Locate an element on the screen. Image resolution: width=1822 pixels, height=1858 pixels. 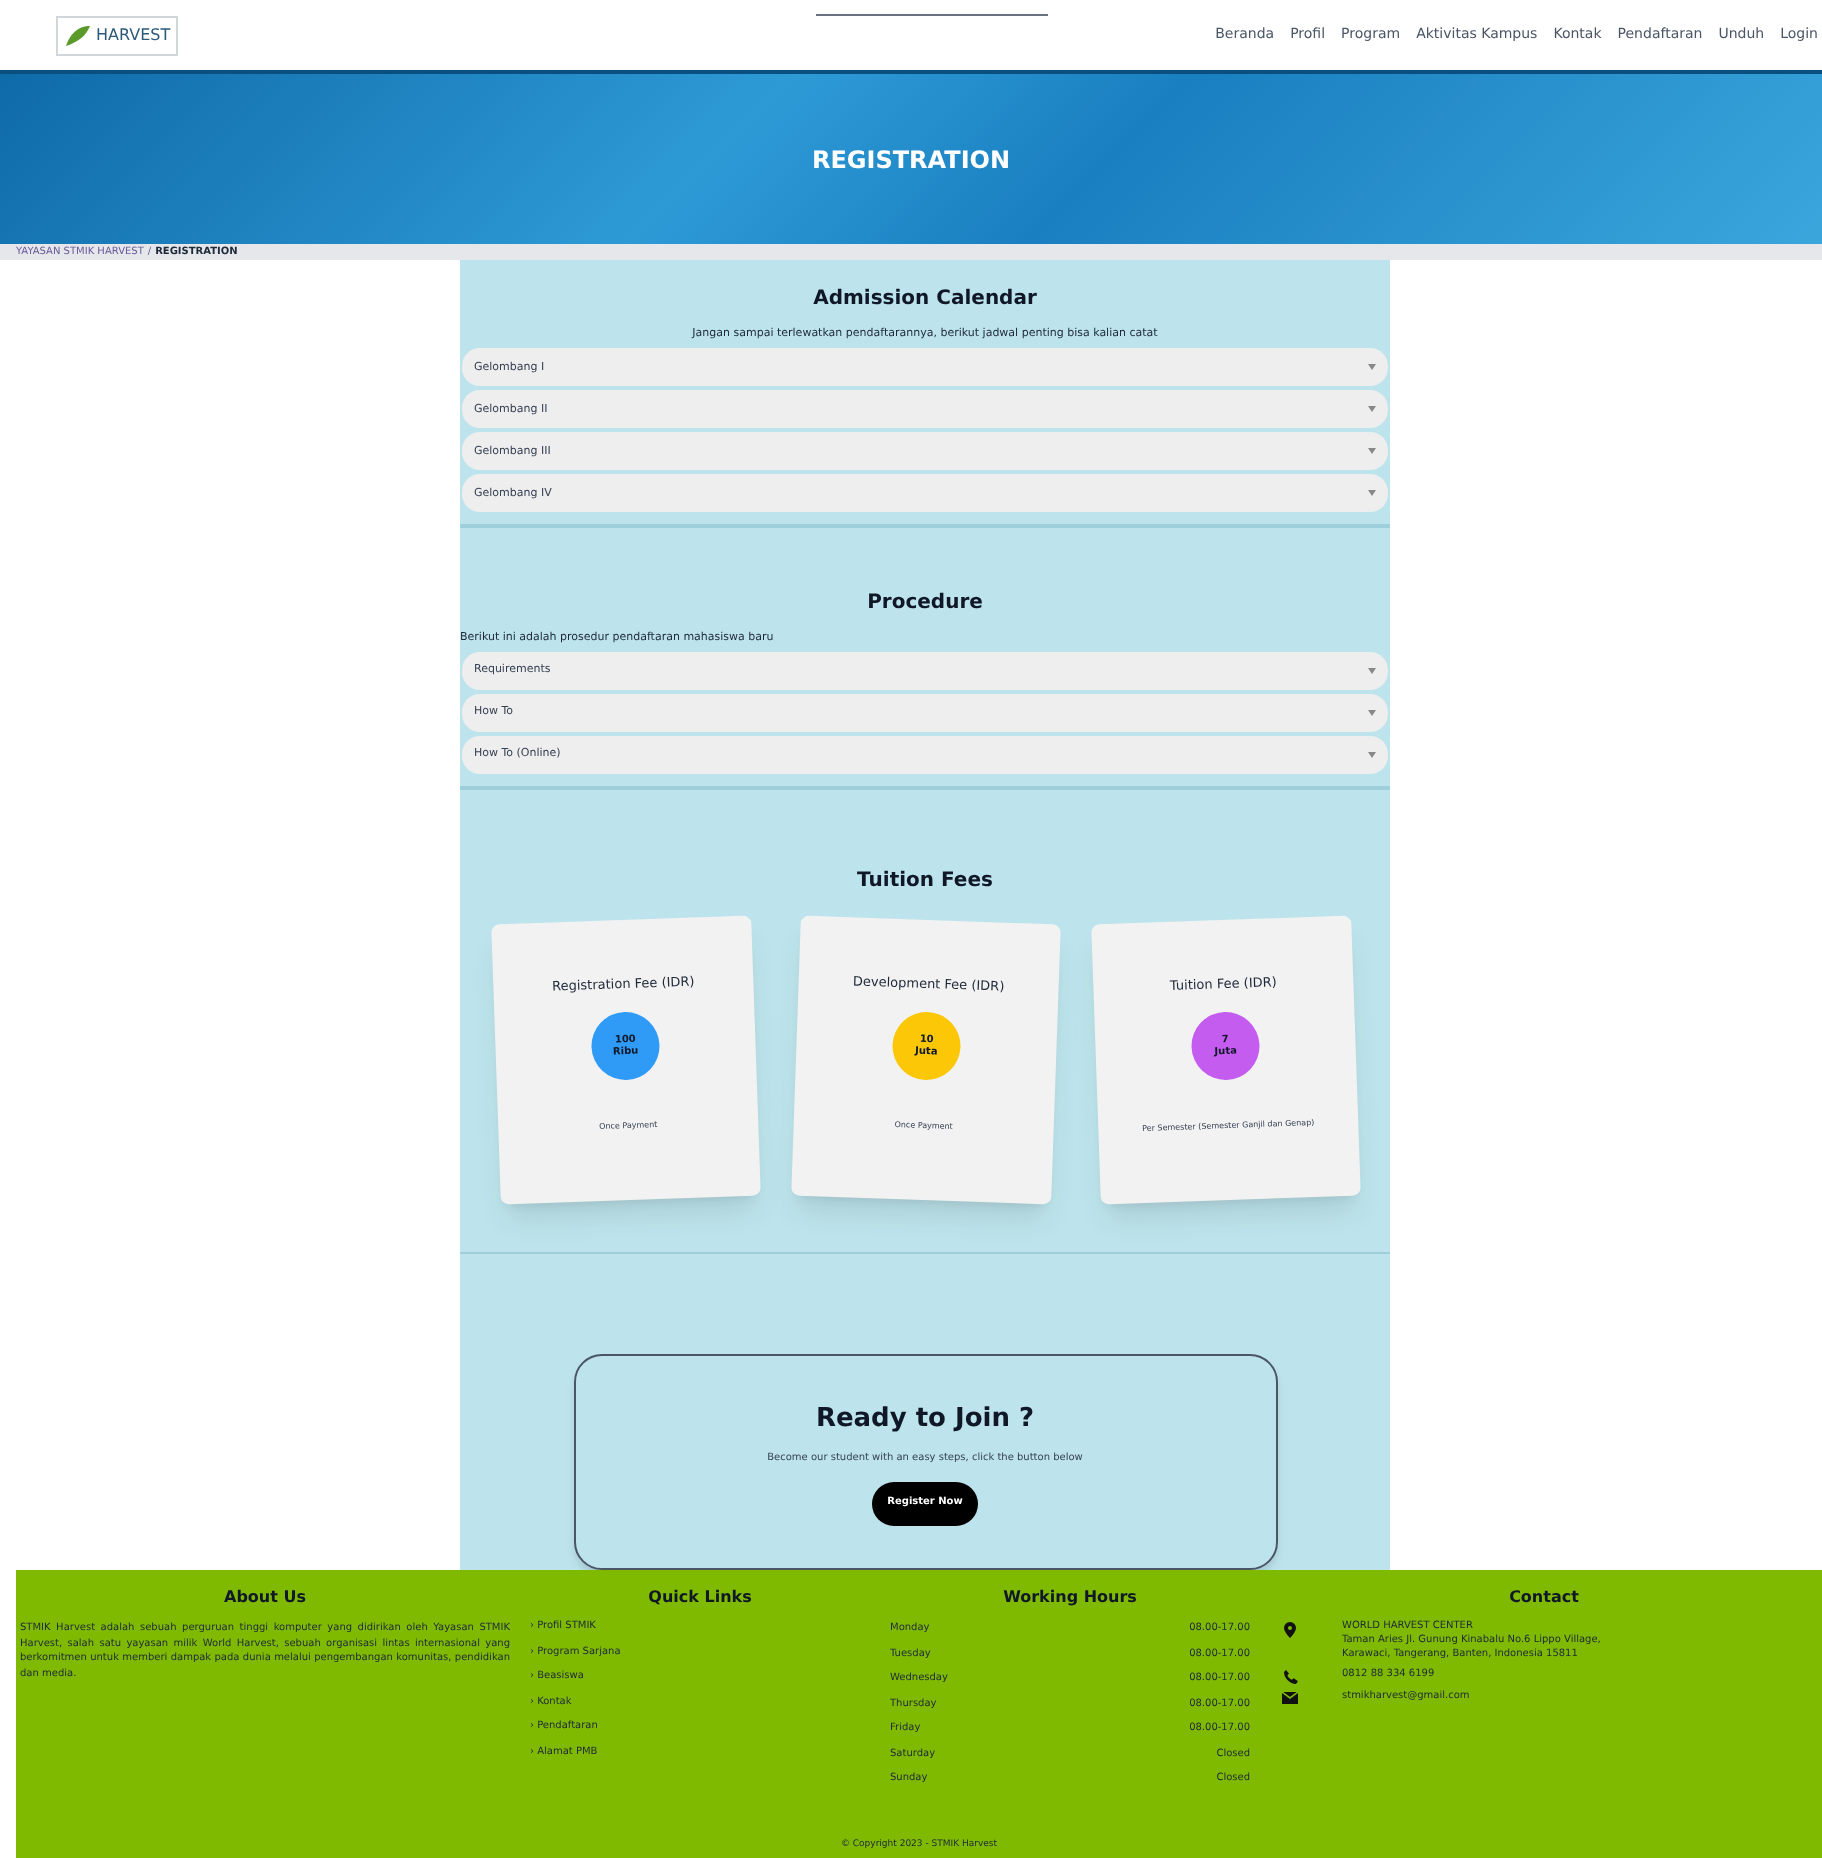
page-title: REGISTRATION is located at coordinates (911, 160).